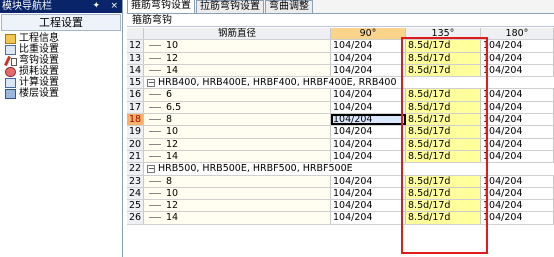  Describe the element at coordinates (96, 6) in the screenshot. I see `pin-icon: ✦` at that location.